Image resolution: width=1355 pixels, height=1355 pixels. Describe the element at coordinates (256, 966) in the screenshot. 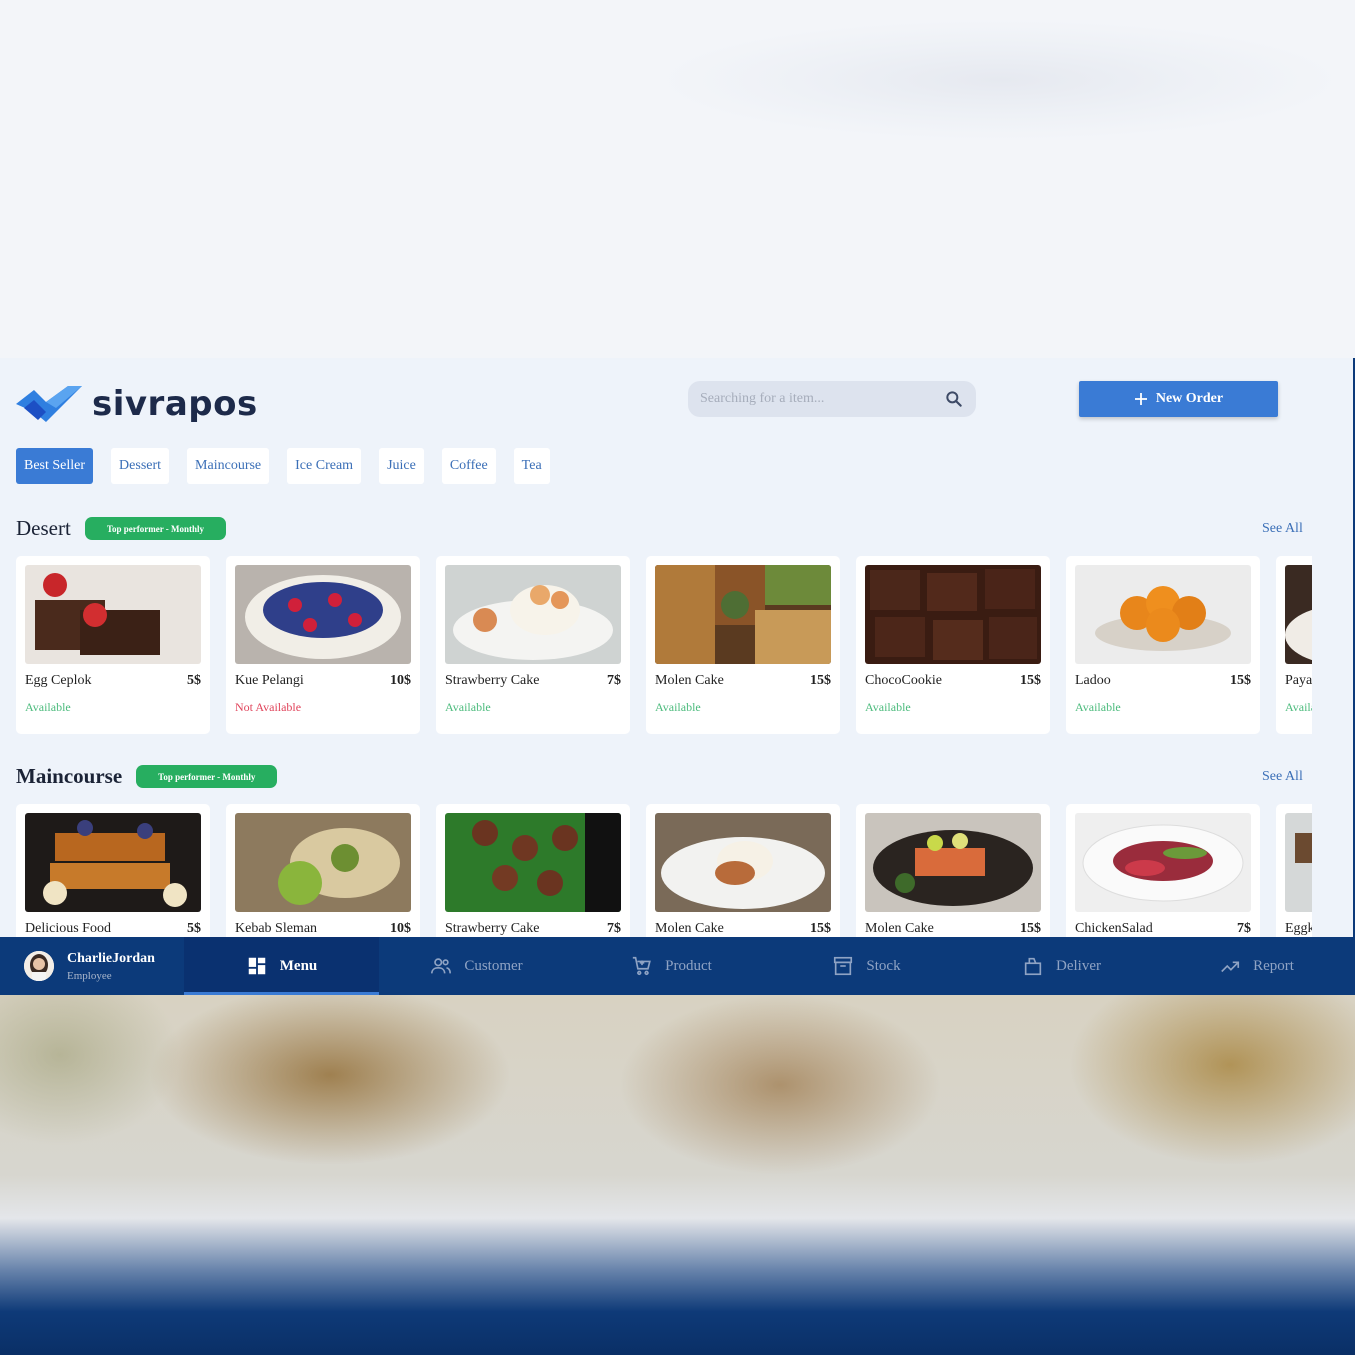

I see `dashboard-icon` at that location.